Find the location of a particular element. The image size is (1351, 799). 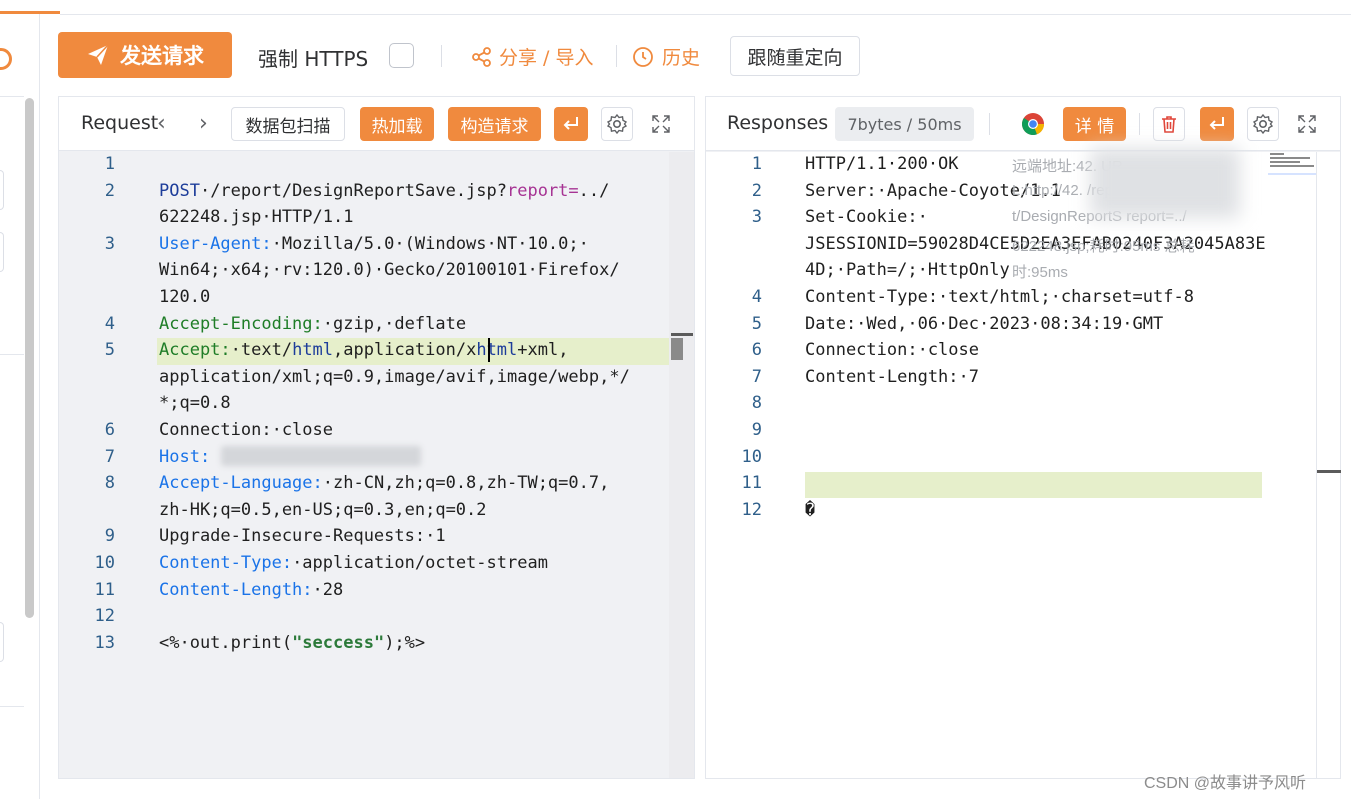

line-number: 7 is located at coordinates (756, 376).